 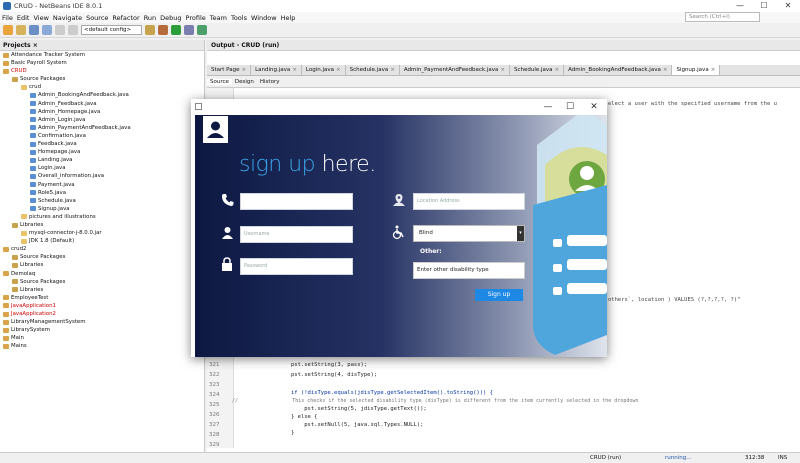 What do you see at coordinates (594, 107) in the screenshot?
I see `dialog-close-button: ✕` at bounding box center [594, 107].